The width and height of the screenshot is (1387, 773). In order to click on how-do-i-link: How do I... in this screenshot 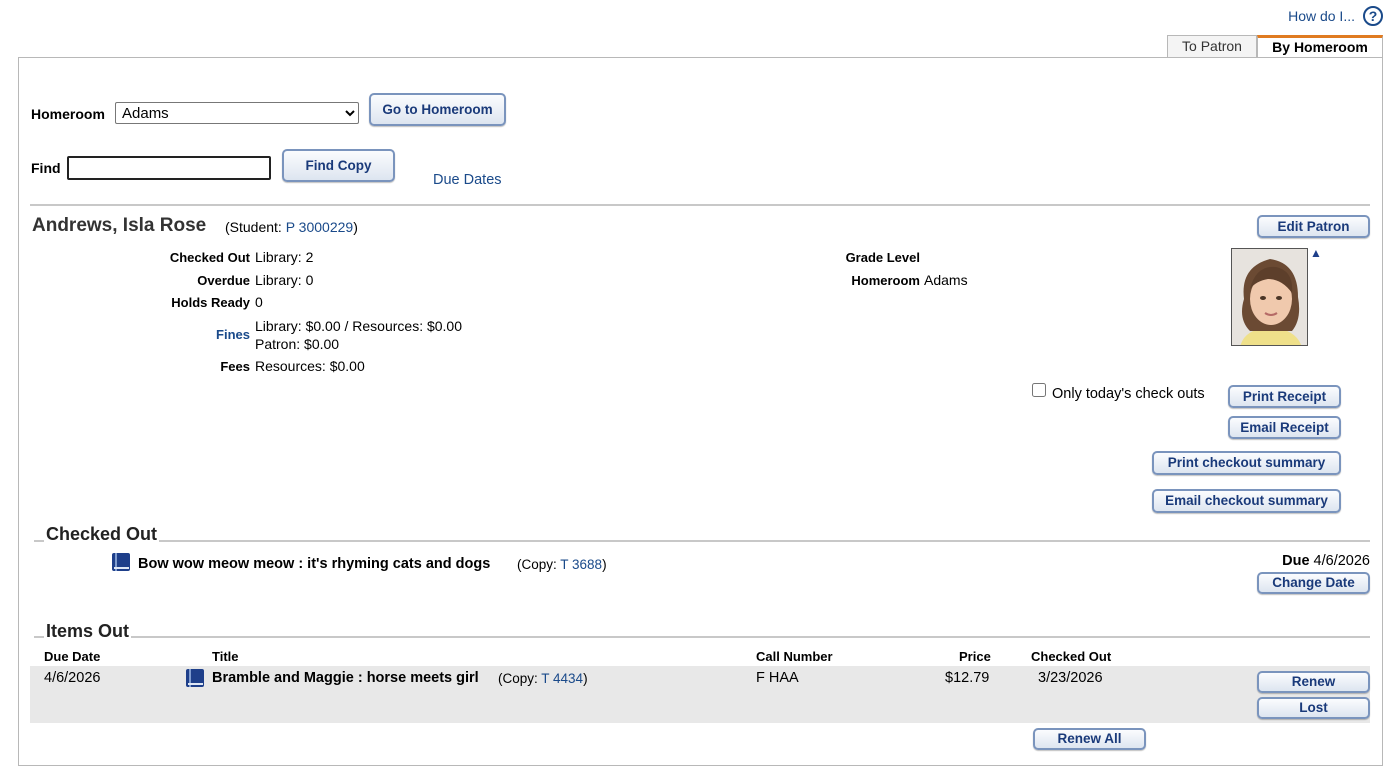, I will do `click(1321, 16)`.